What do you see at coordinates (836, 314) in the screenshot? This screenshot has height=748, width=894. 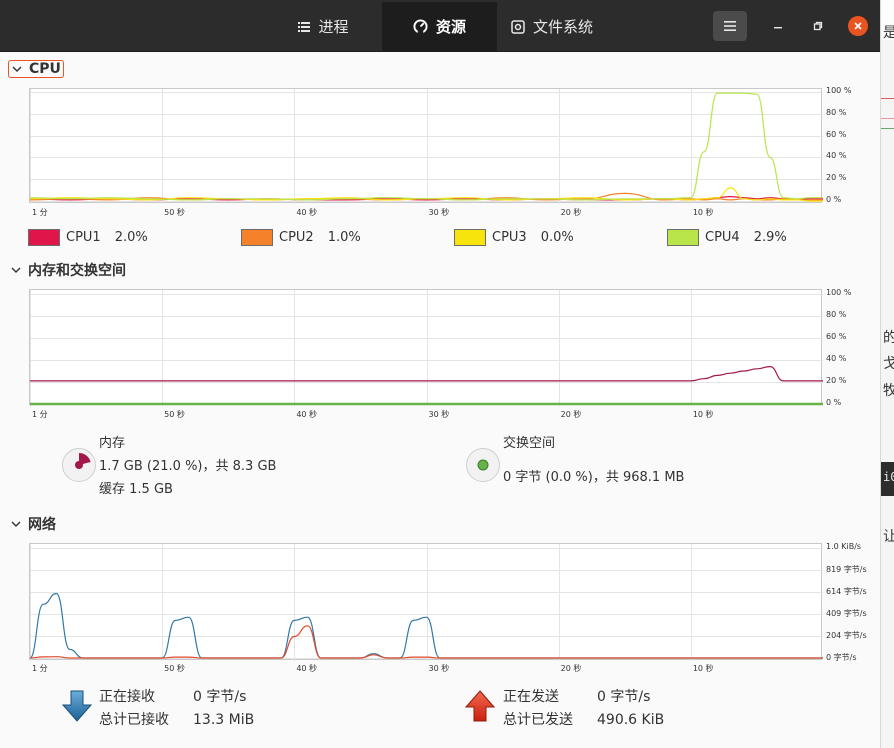 I see `memory-y-tick: 80 %` at bounding box center [836, 314].